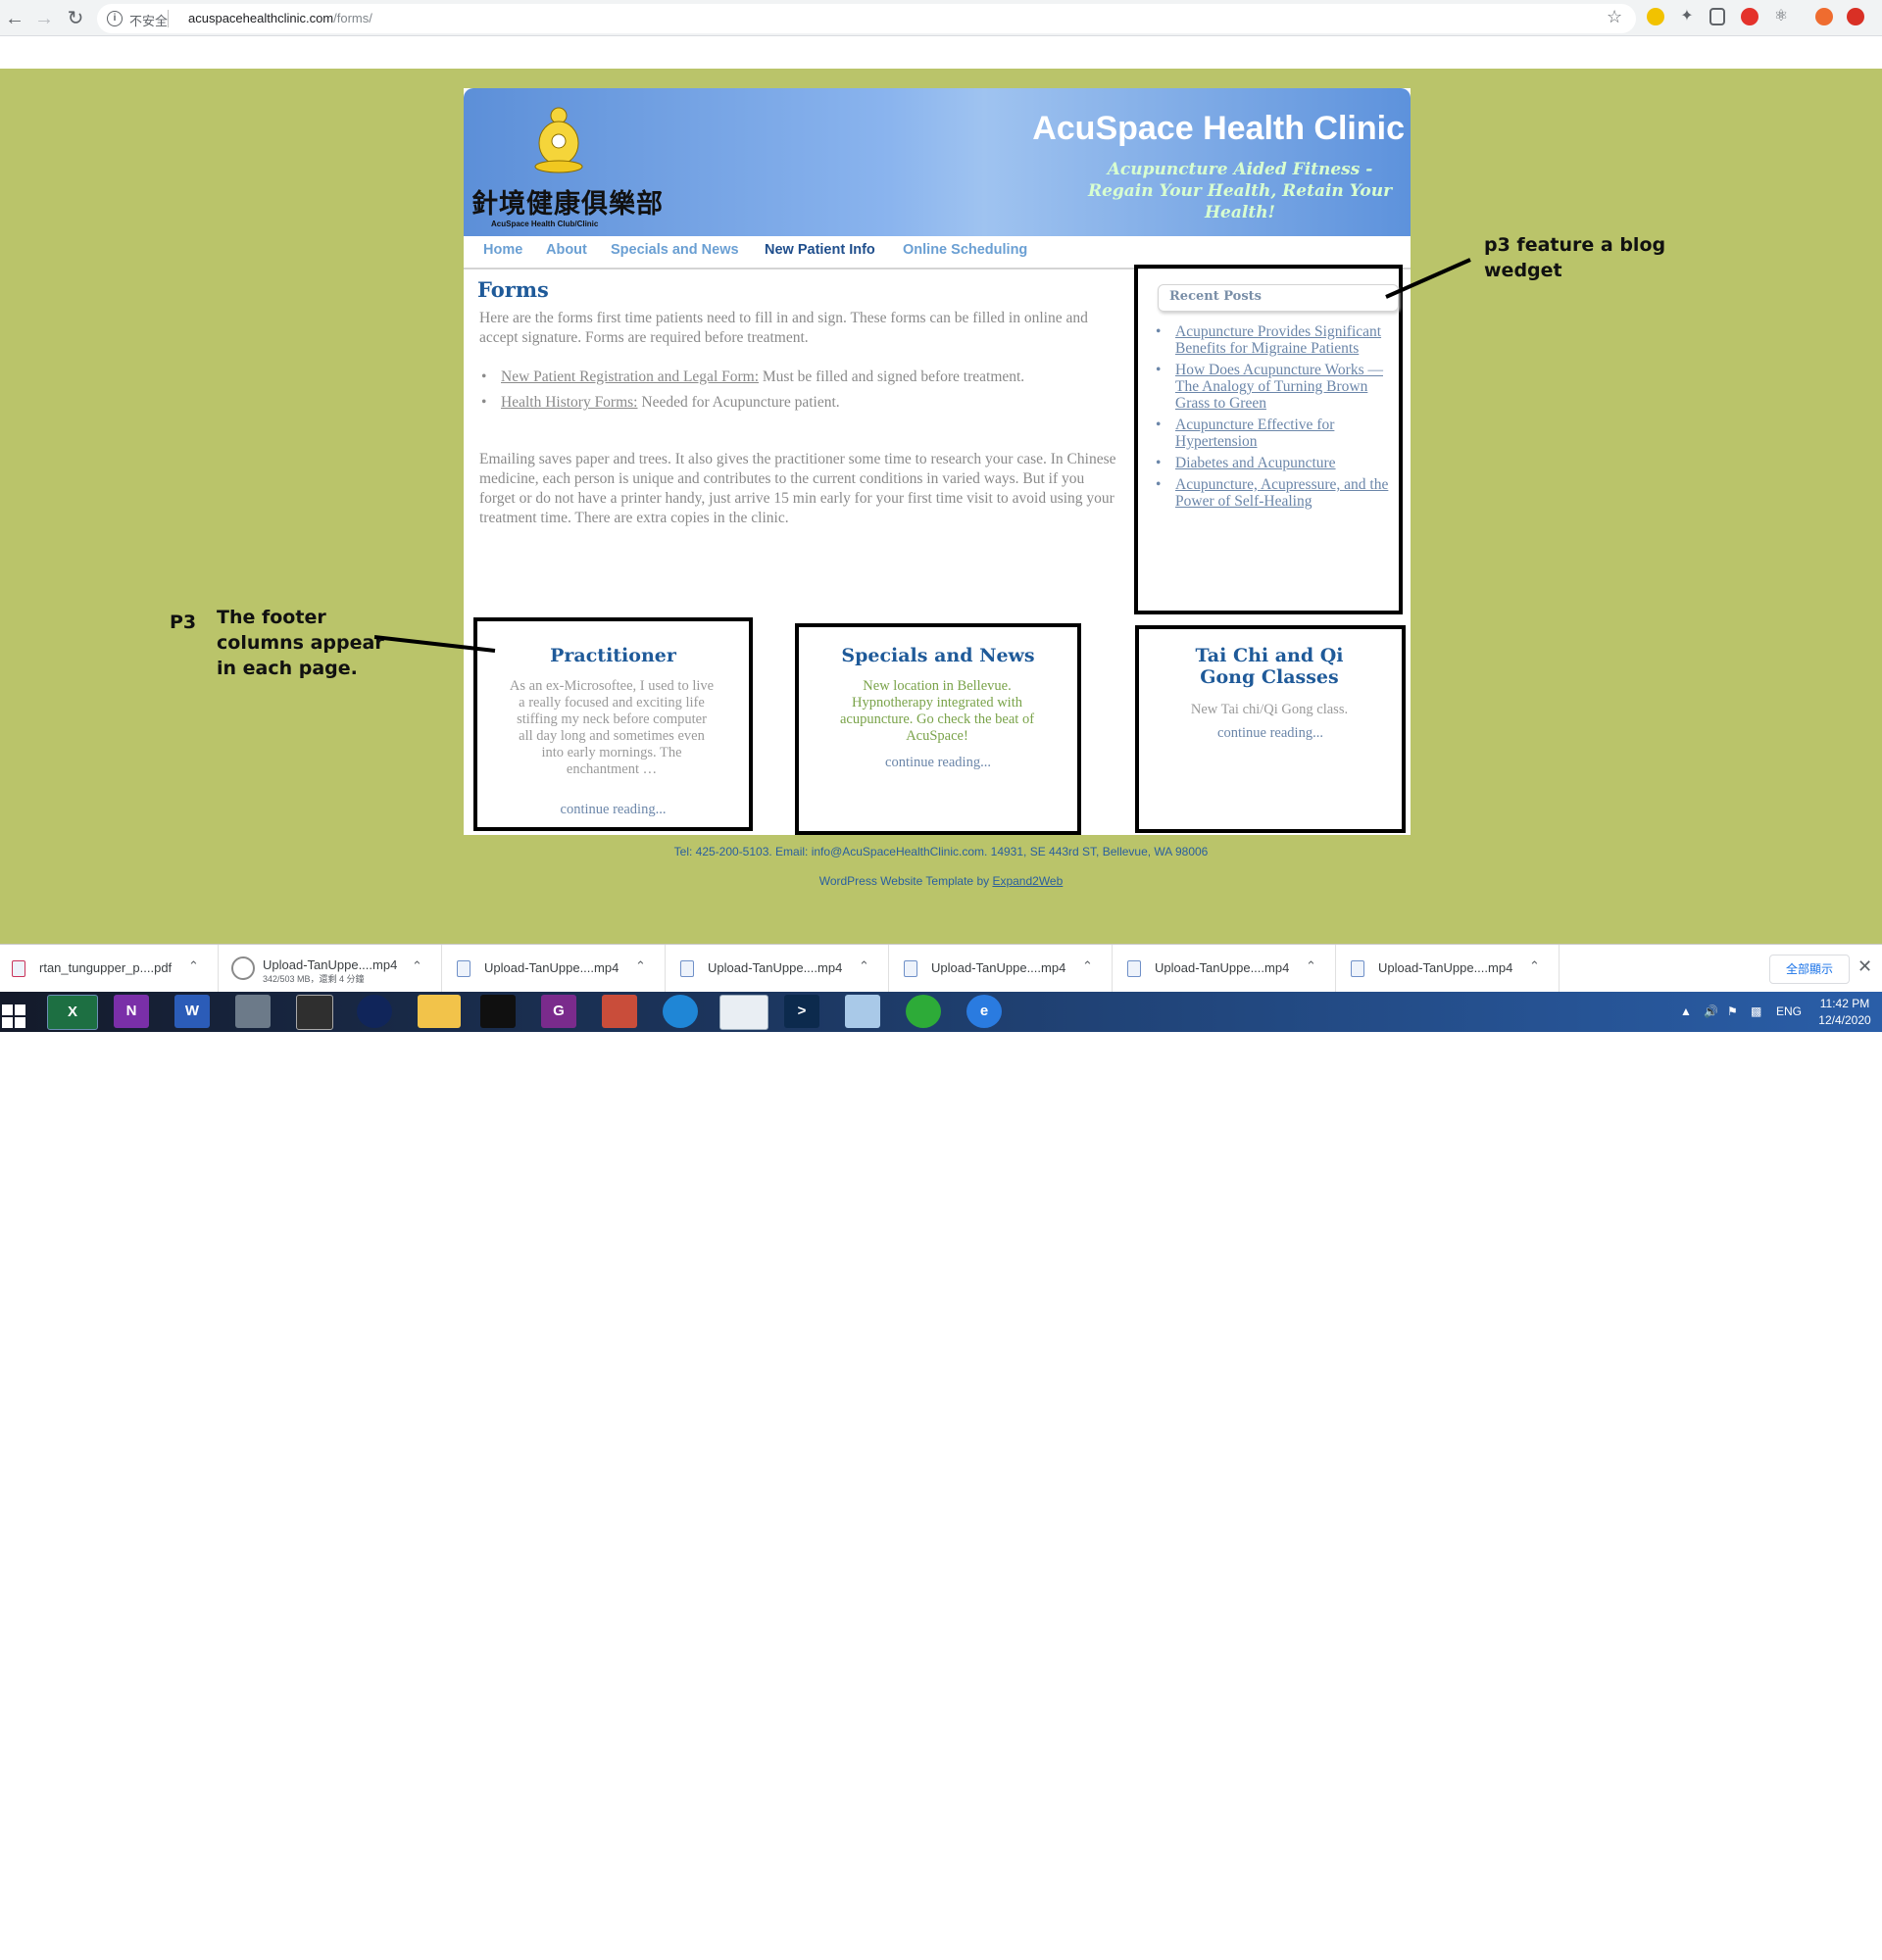  Describe the element at coordinates (862, 1011) in the screenshot. I see `glass-app-icon` at that location.